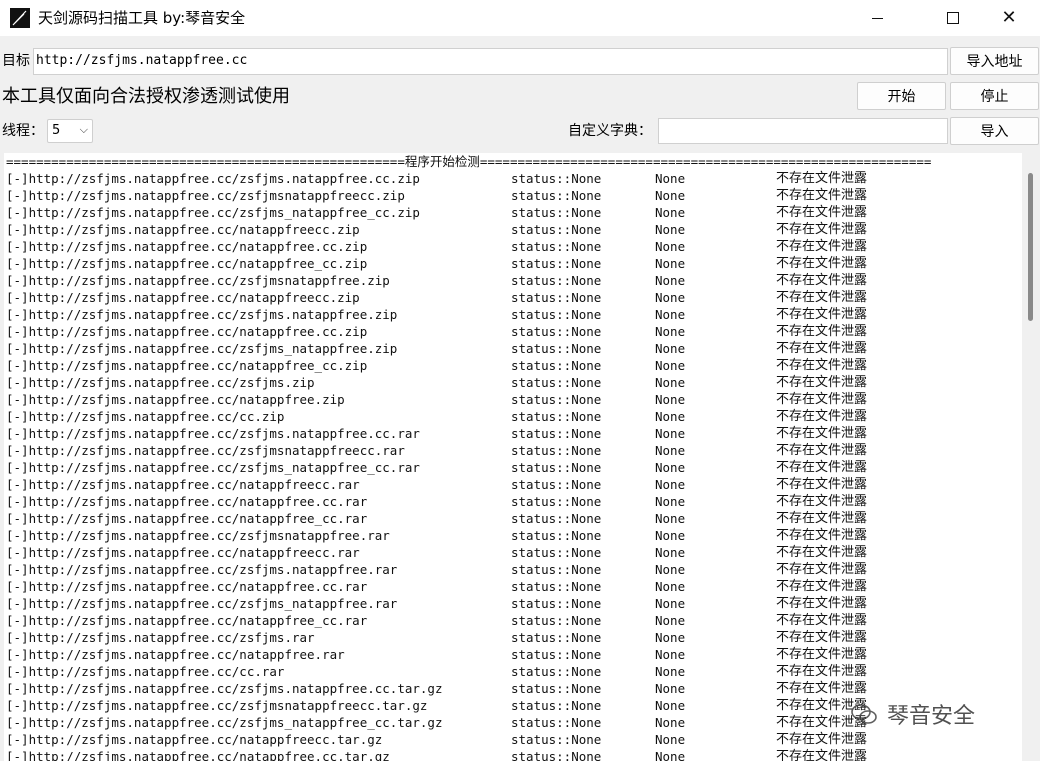 This screenshot has height=761, width=1040. Describe the element at coordinates (145, 416) in the screenshot. I see `log-url: [-]http://zsfjms.natappfree.cc/cc.zip` at that location.